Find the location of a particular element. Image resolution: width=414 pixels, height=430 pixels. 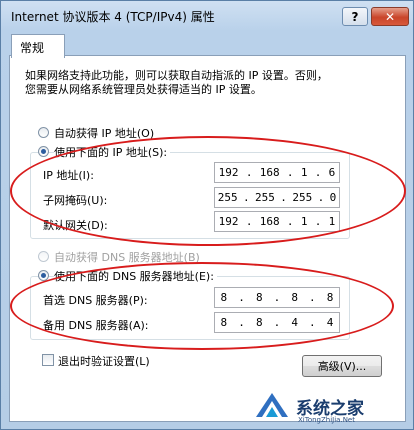

auto-dns-label: 自动获得 DNS 服务器地址(B) is located at coordinates (127, 257).